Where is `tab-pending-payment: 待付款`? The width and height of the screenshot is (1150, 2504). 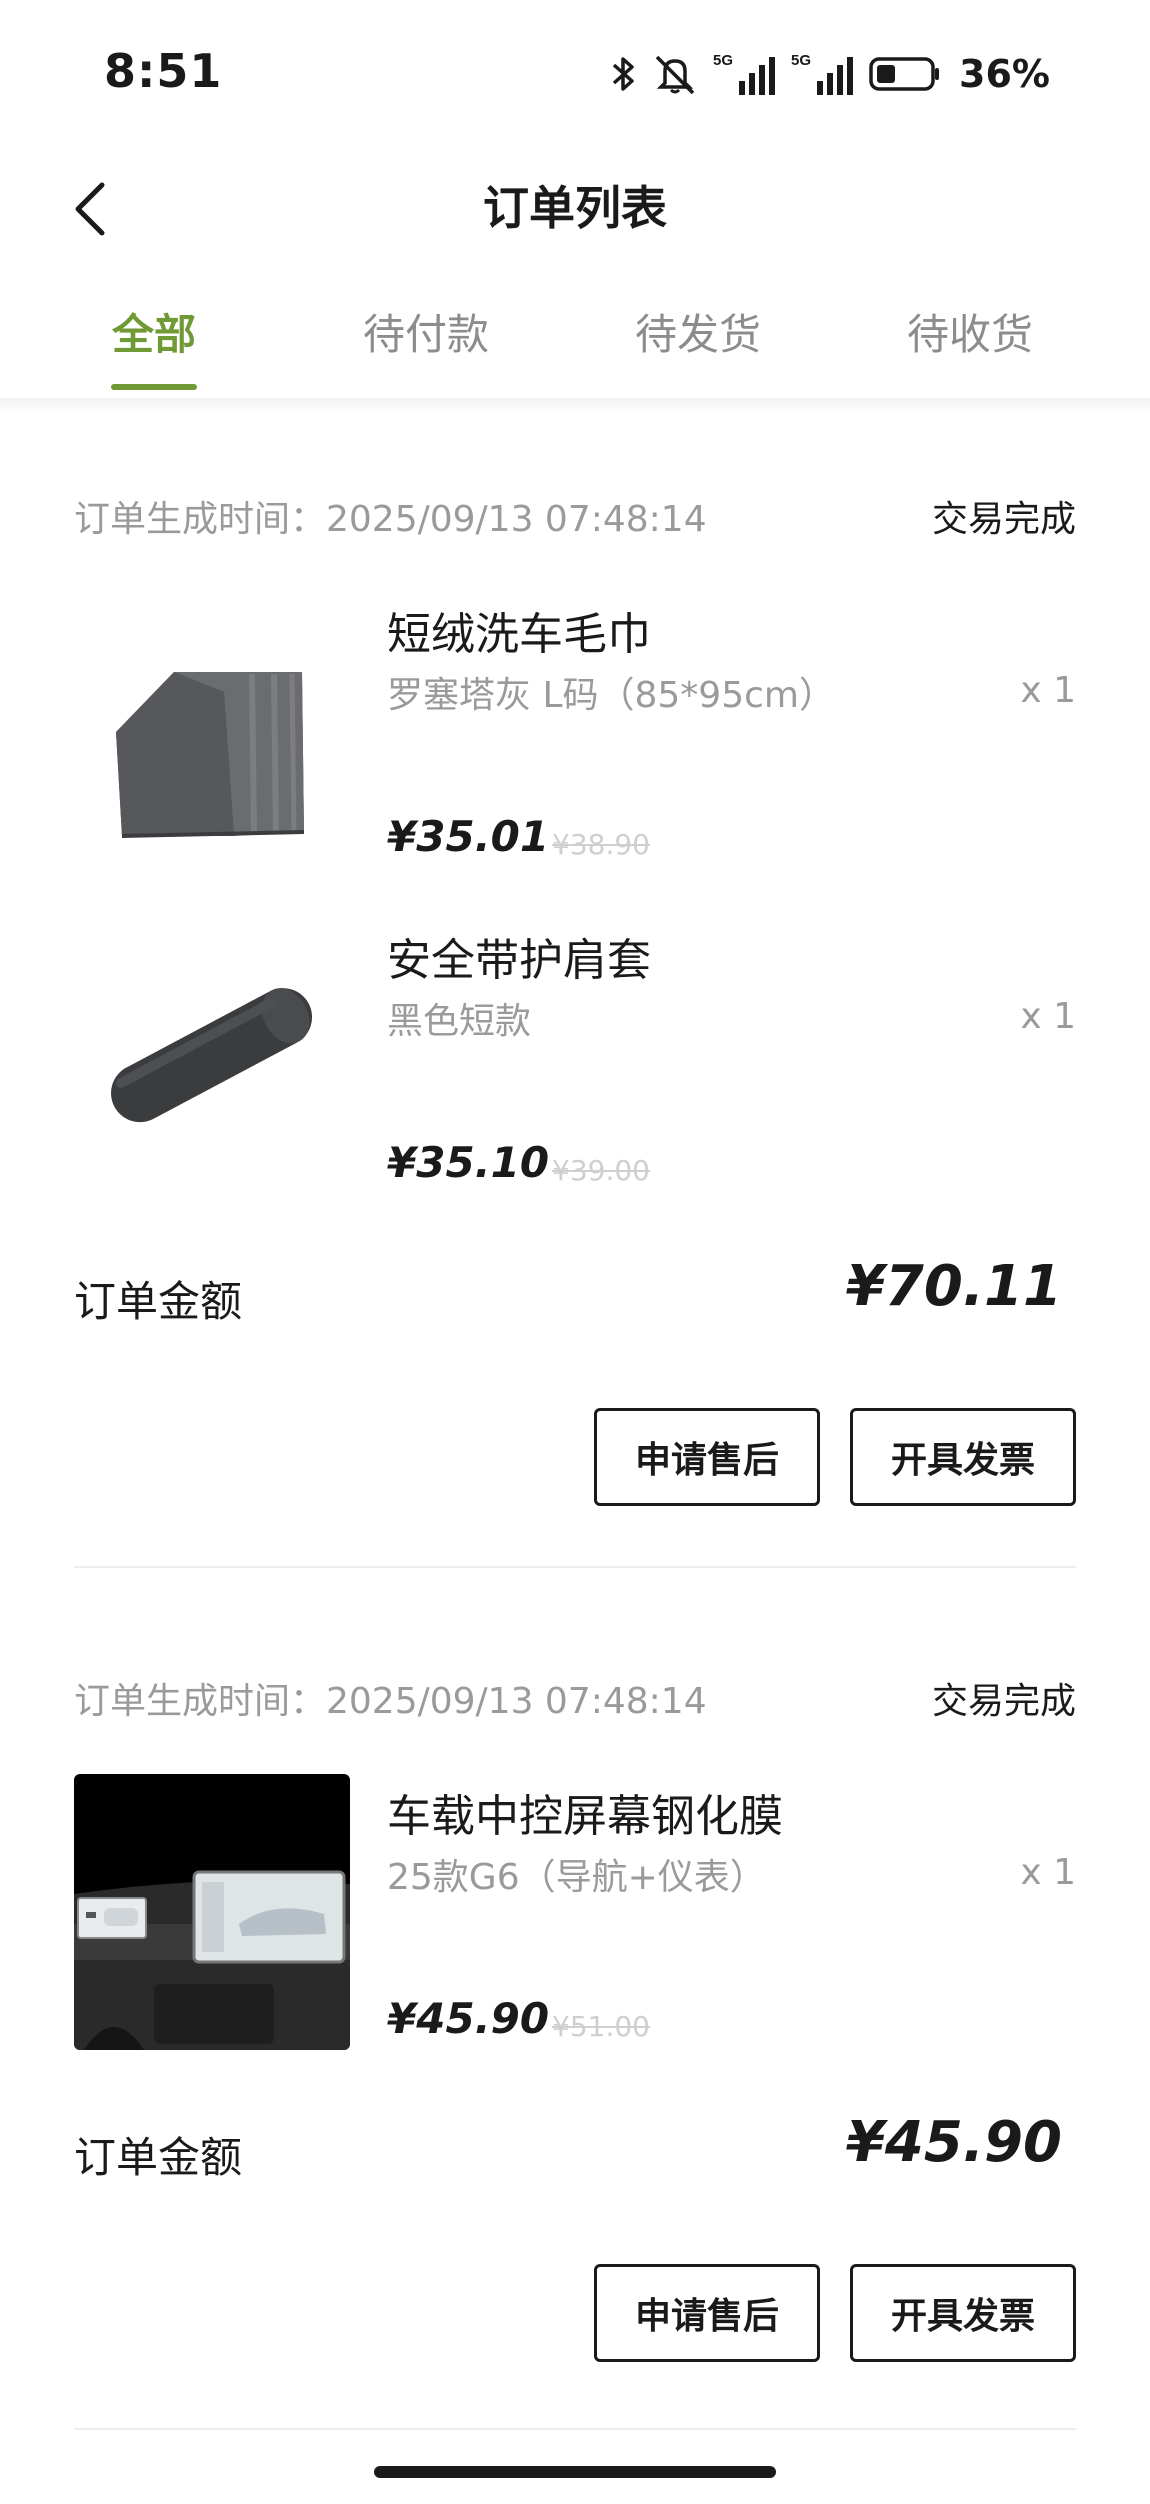
tab-pending-payment: 待付款 is located at coordinates (426, 345).